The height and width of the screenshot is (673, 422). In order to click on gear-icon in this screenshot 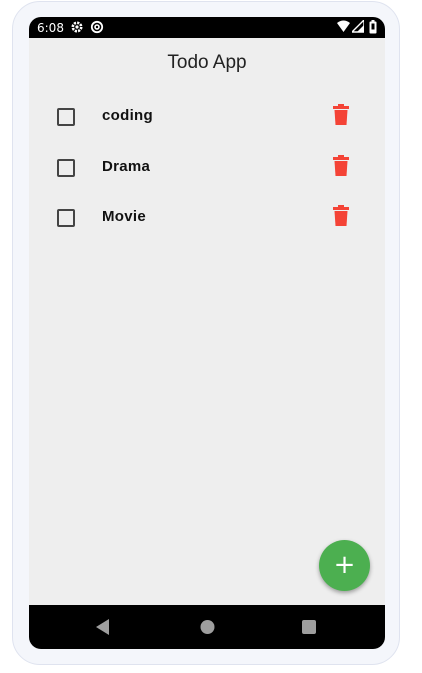, I will do `click(77, 28)`.